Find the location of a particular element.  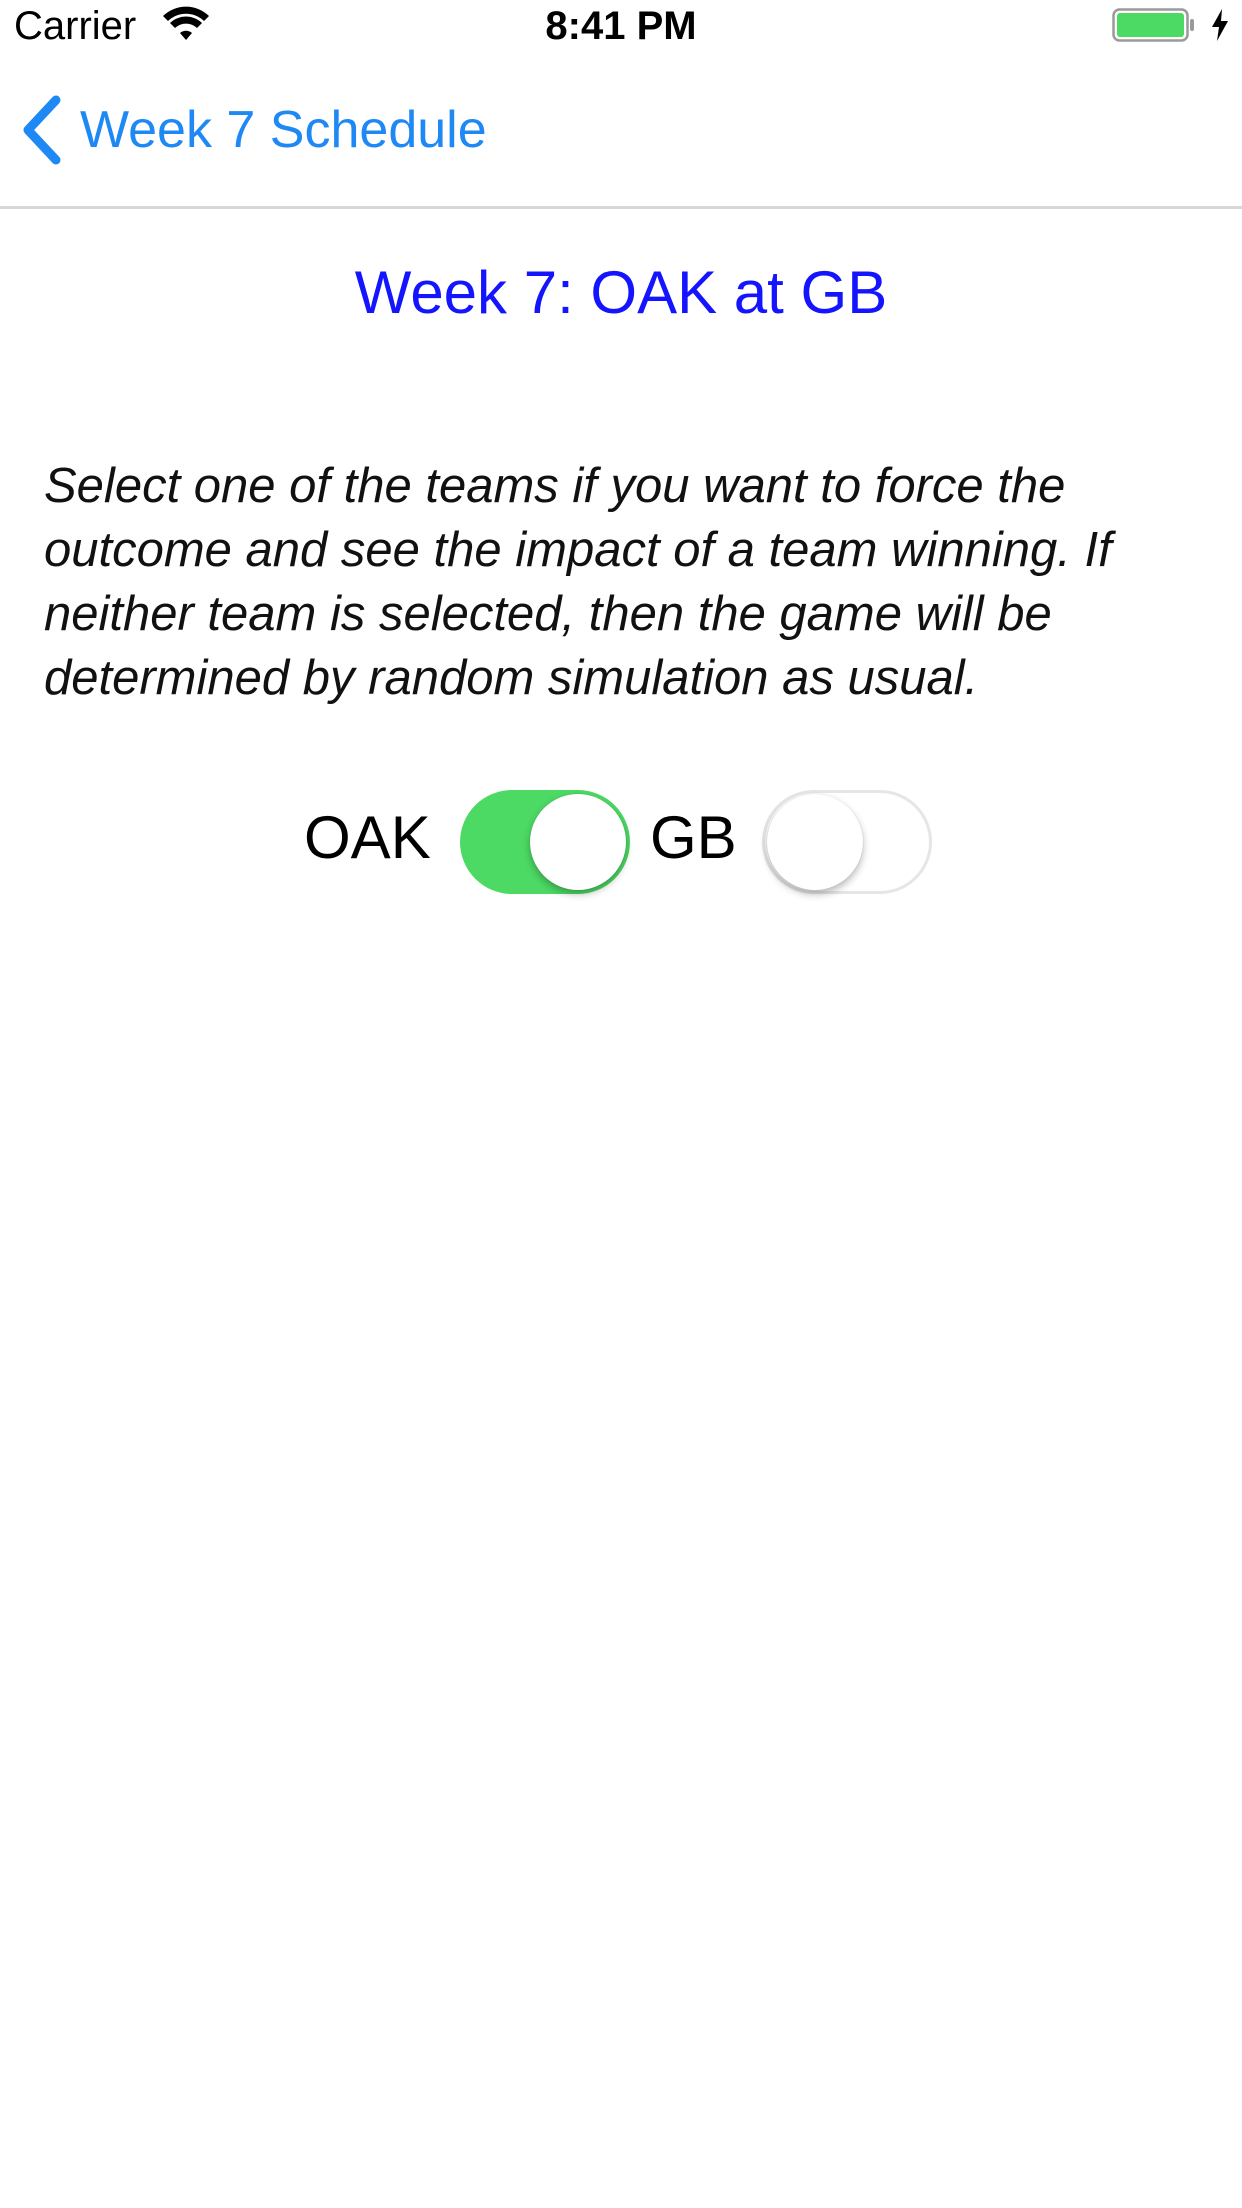

status-time: 8:41 PM is located at coordinates (621, 26).